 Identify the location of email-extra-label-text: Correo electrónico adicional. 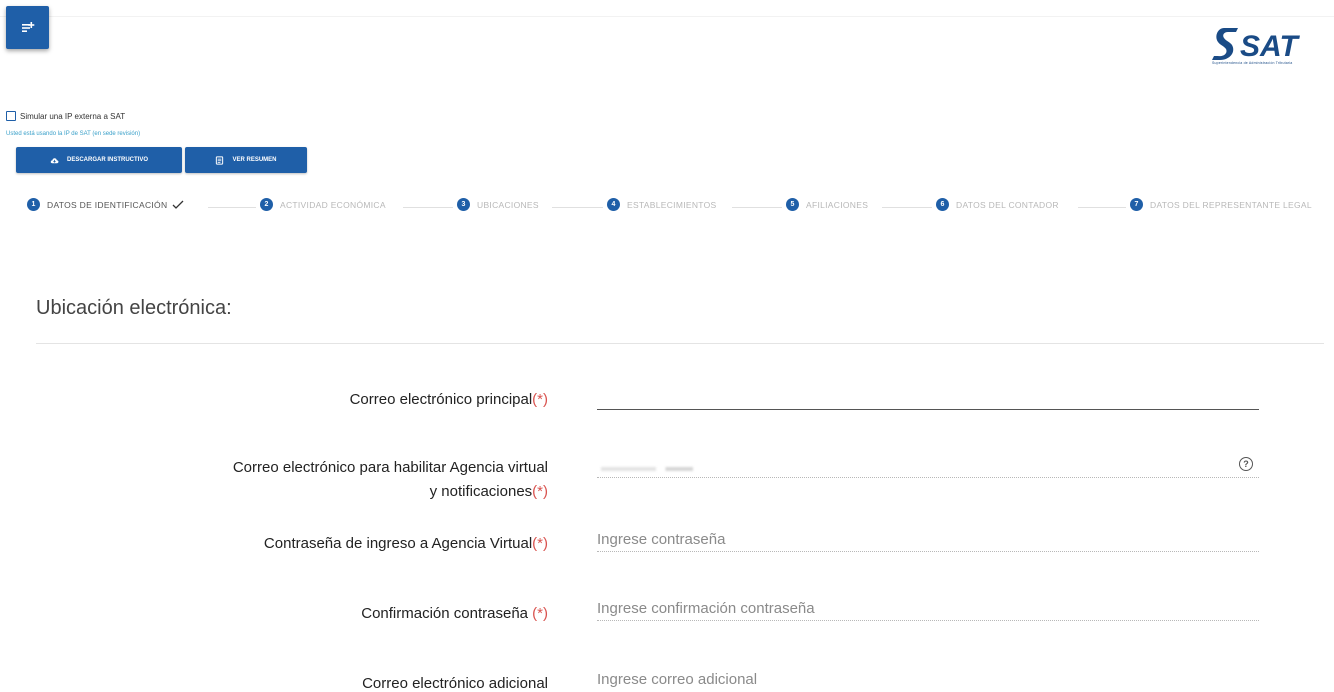
(455, 683).